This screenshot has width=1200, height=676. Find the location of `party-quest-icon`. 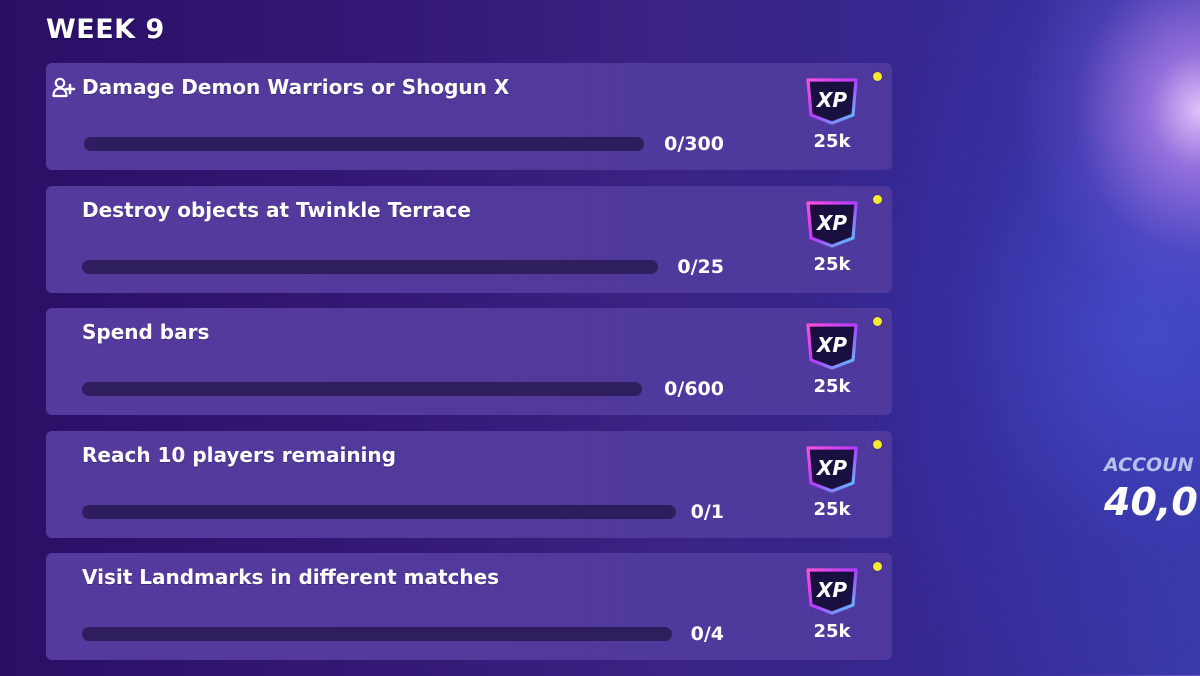

party-quest-icon is located at coordinates (64, 87).